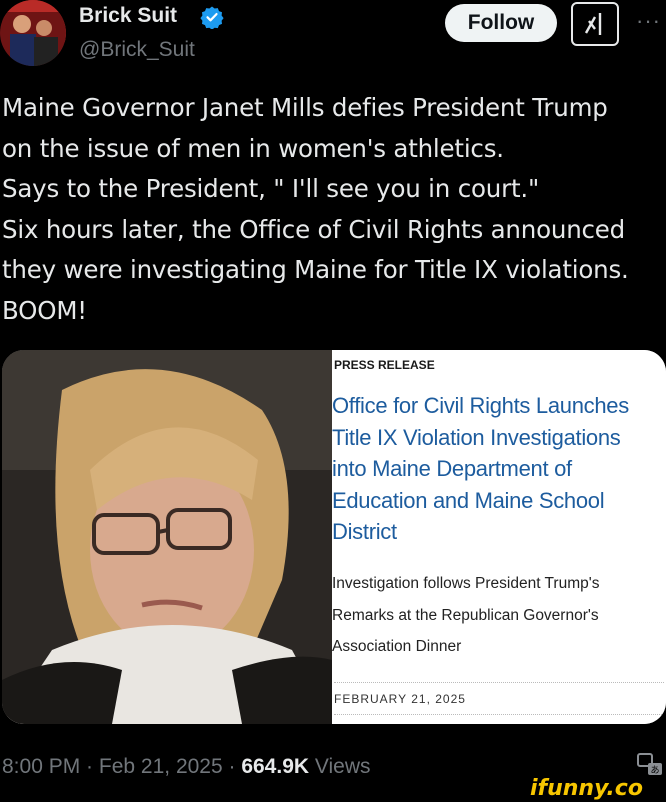  What do you see at coordinates (595, 24) in the screenshot?
I see `grok-icon` at bounding box center [595, 24].